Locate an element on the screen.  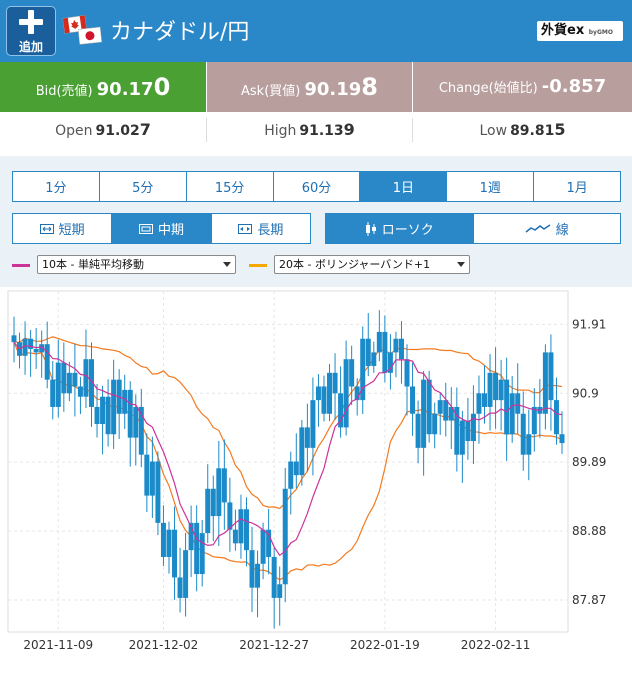
high-label: High is located at coordinates (280, 131).